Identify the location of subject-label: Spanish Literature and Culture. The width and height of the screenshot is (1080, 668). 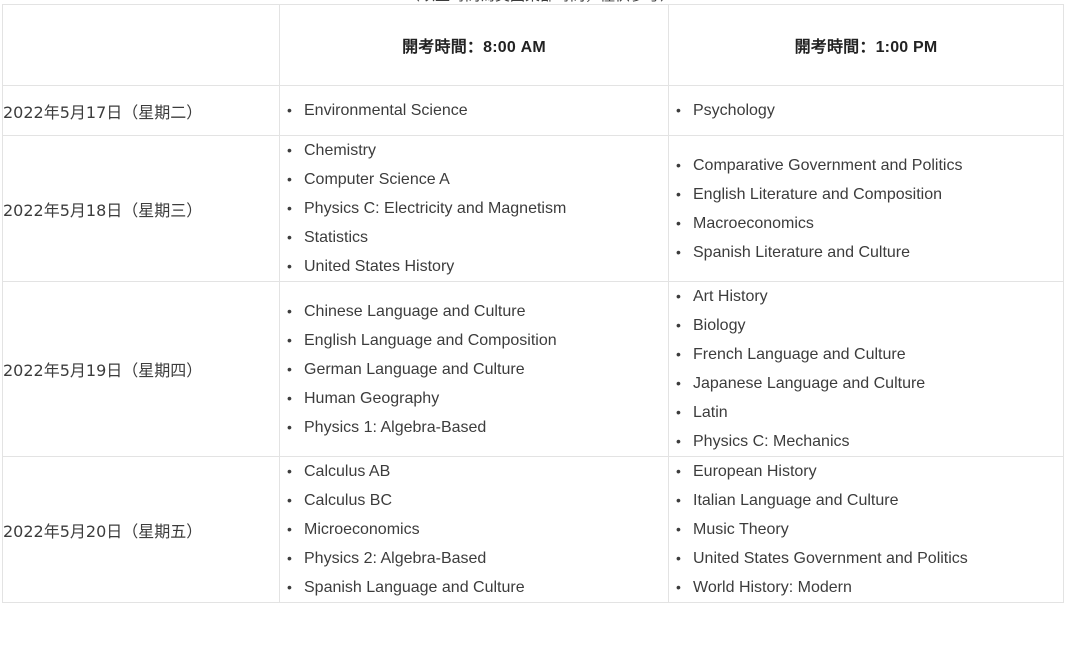
(802, 252).